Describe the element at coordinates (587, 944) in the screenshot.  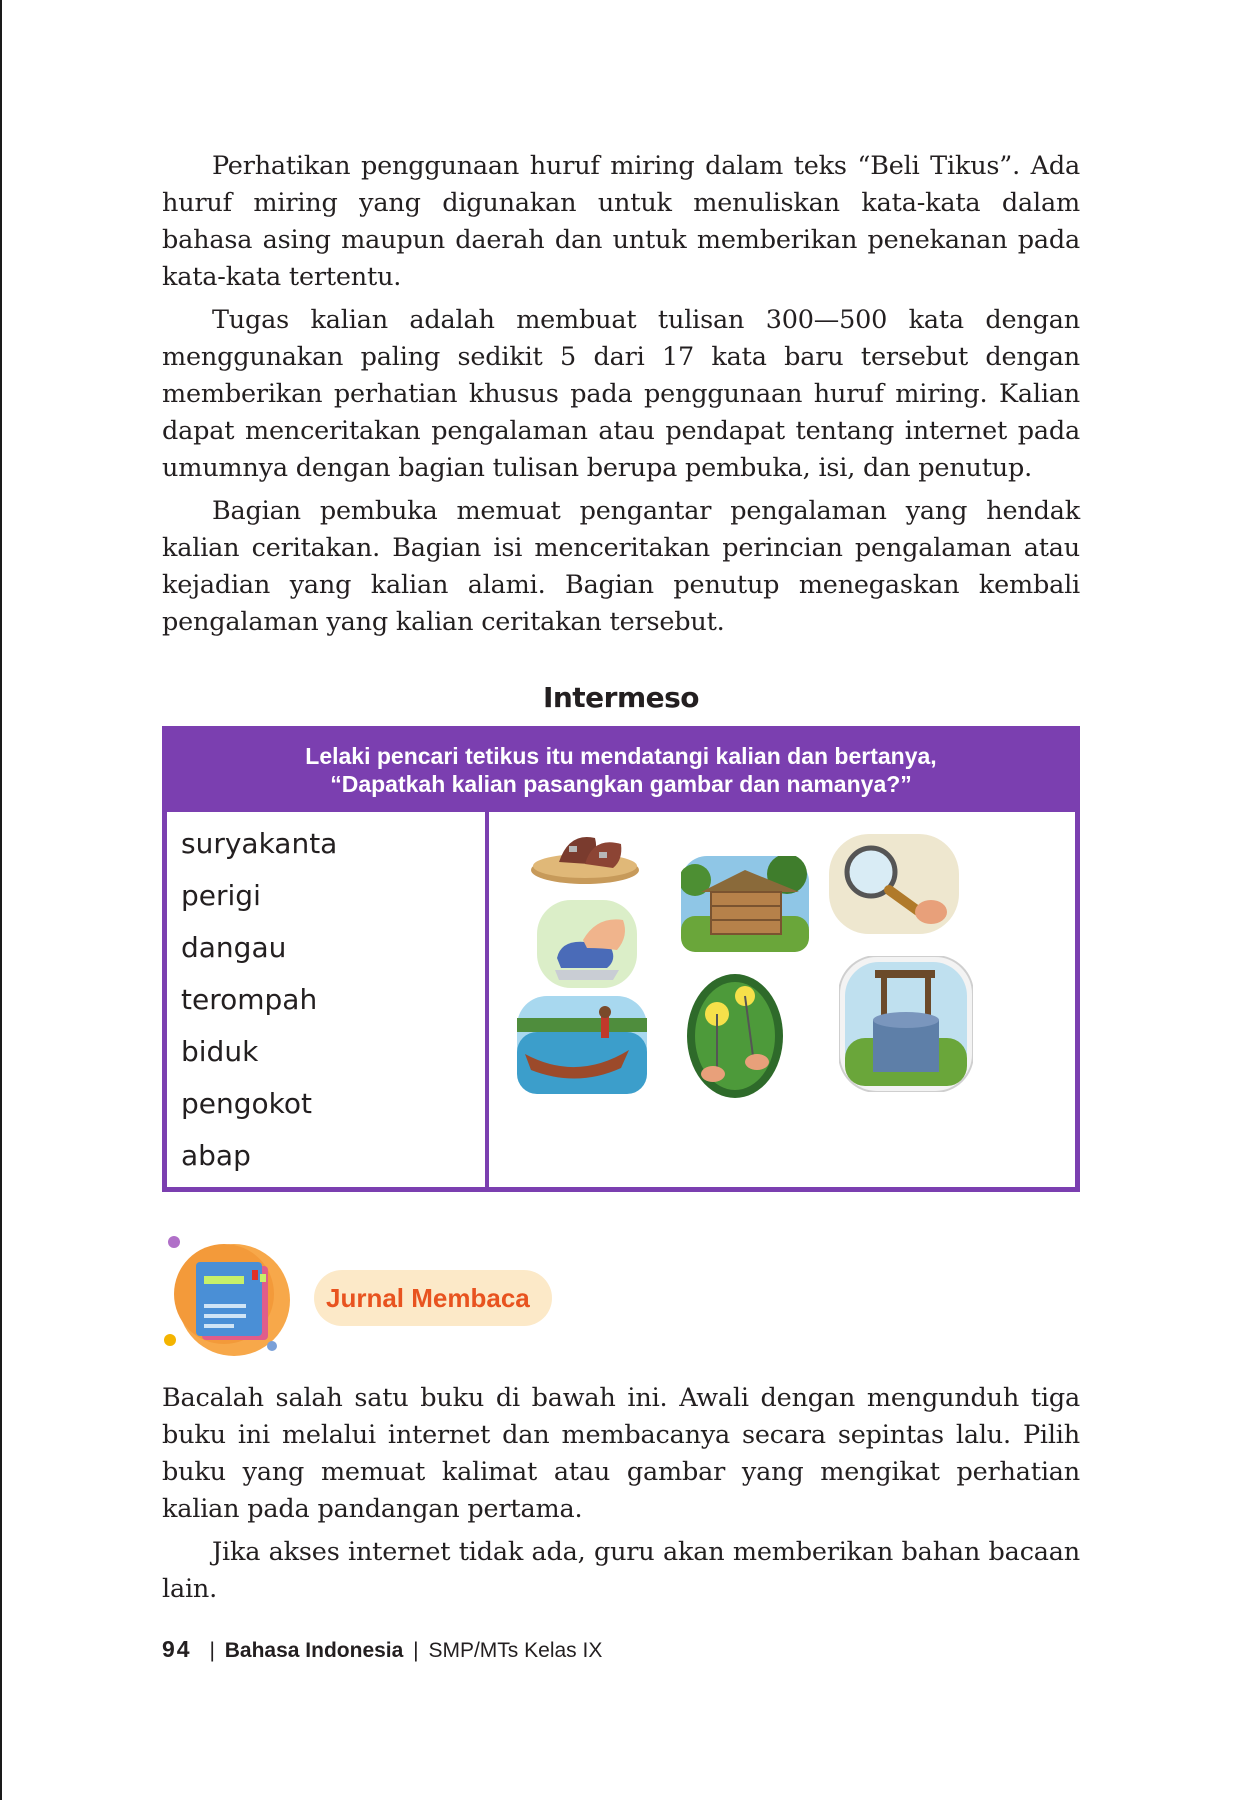
I see `stapler-picture` at that location.